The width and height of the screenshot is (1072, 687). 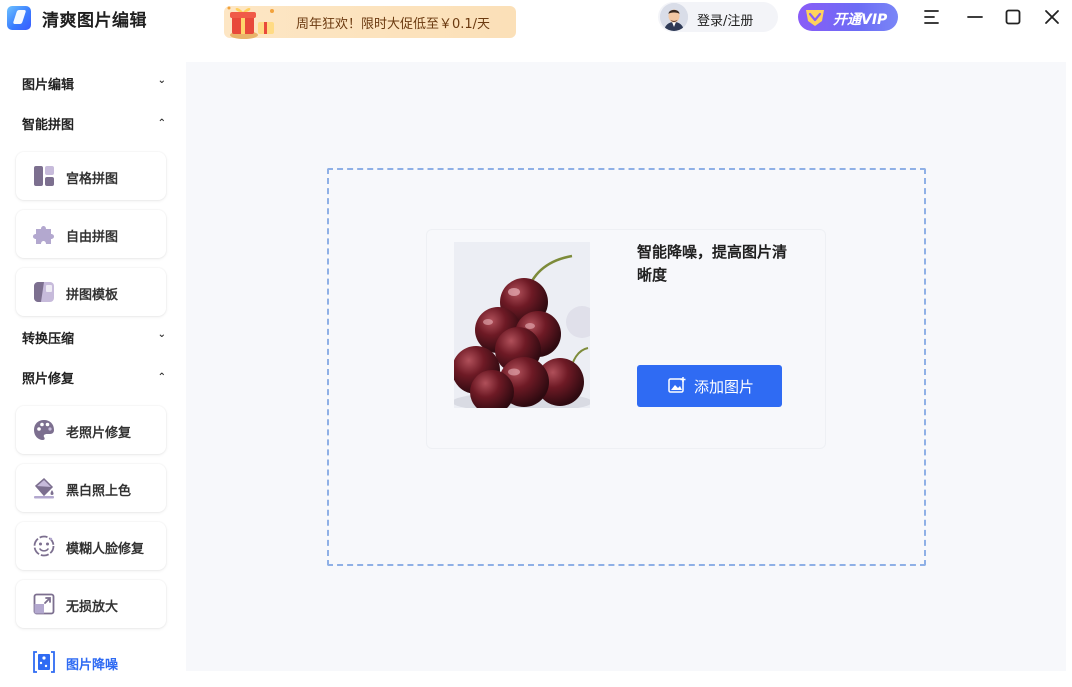 What do you see at coordinates (1013, 17) in the screenshot?
I see `maximize-icon` at bounding box center [1013, 17].